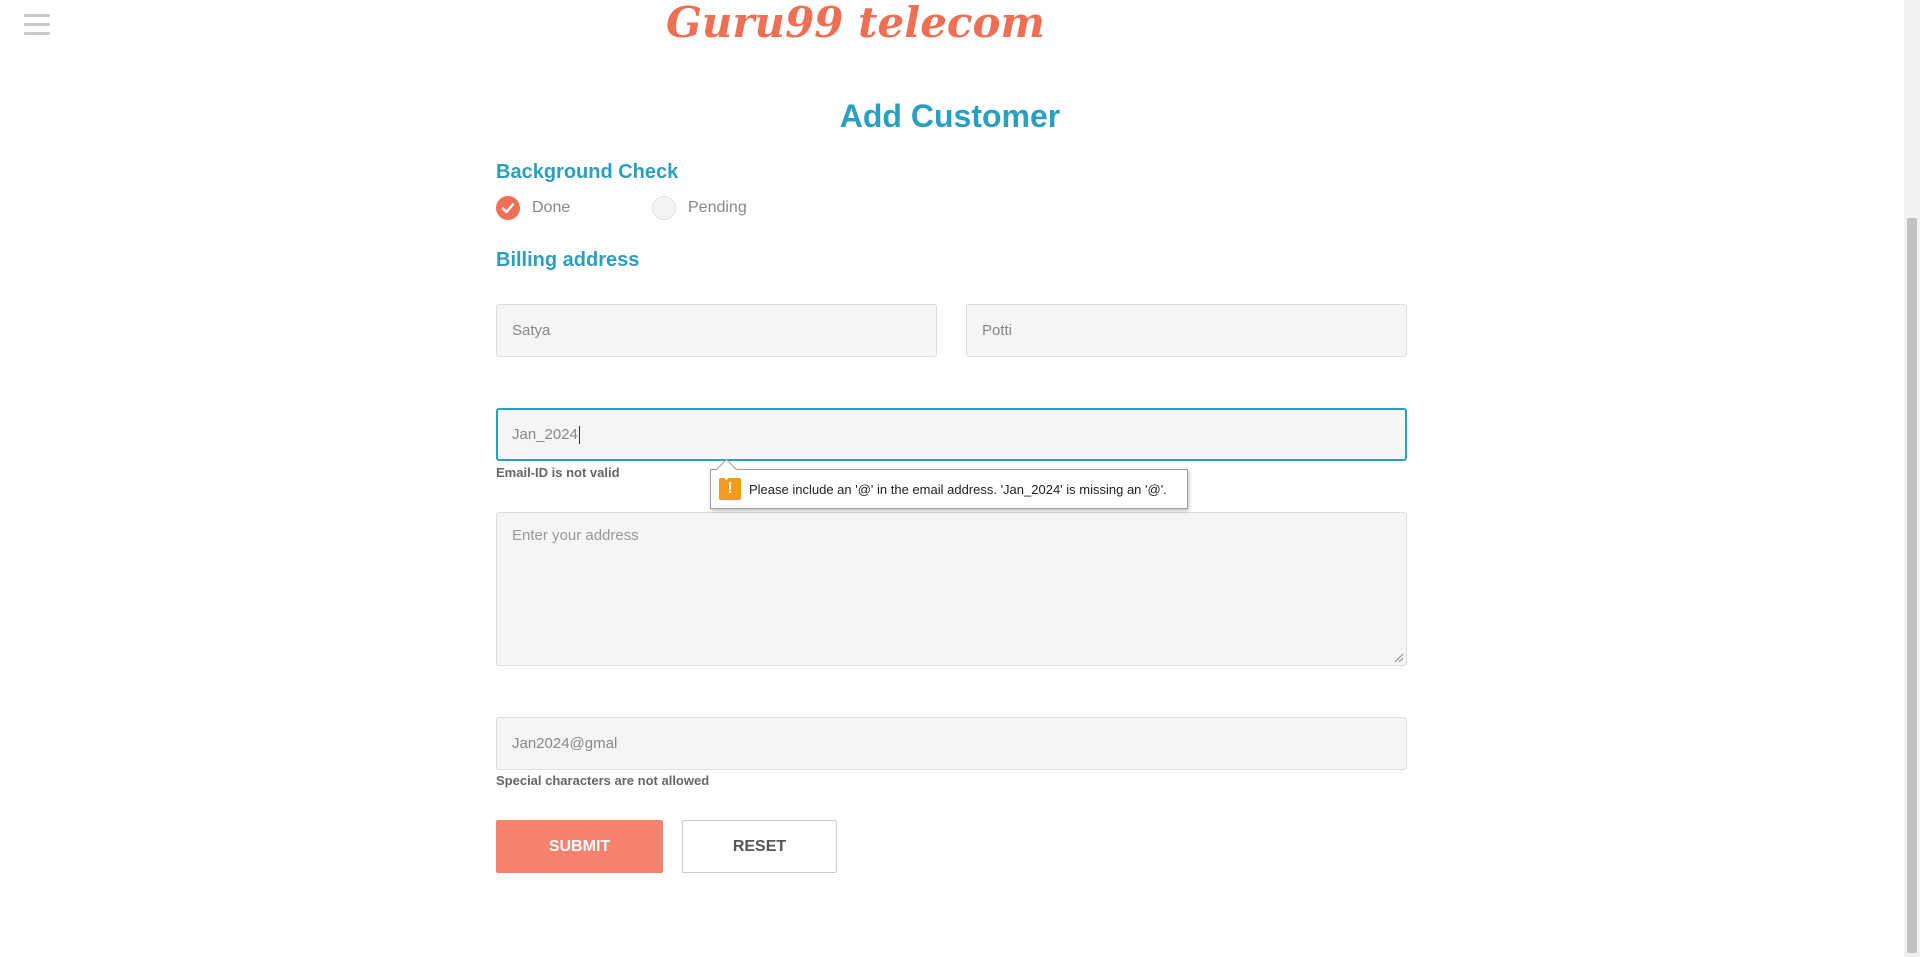 The image size is (1920, 957). I want to click on background-check-heading: Background Check, so click(587, 172).